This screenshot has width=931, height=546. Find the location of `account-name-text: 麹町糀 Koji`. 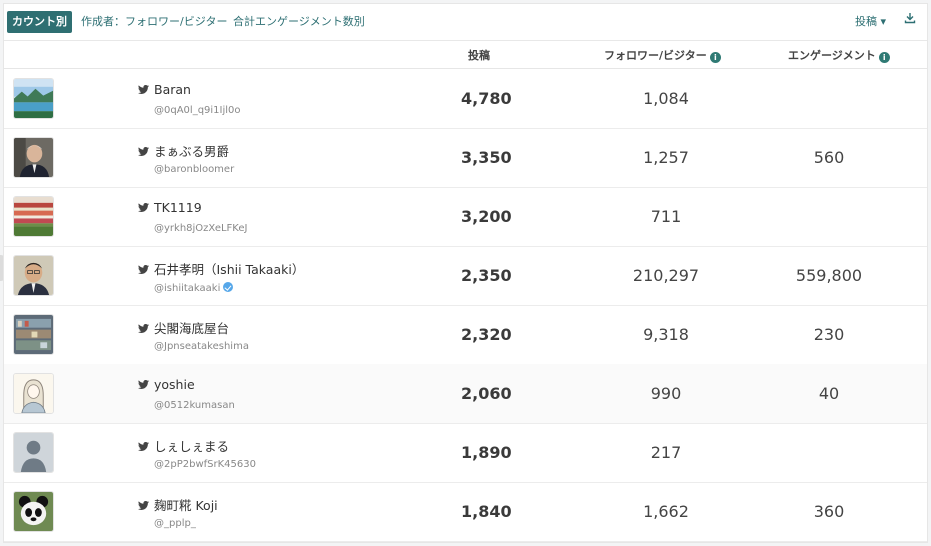

account-name-text: 麹町糀 Koji is located at coordinates (186, 505).